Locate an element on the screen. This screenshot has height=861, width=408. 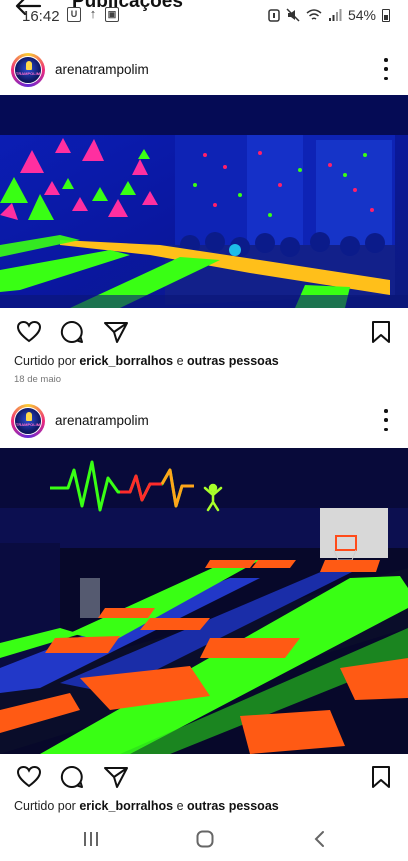
status-bar: Publicações 16:42 U ↑ ▣ 54% is located at coordinates (204, 18).